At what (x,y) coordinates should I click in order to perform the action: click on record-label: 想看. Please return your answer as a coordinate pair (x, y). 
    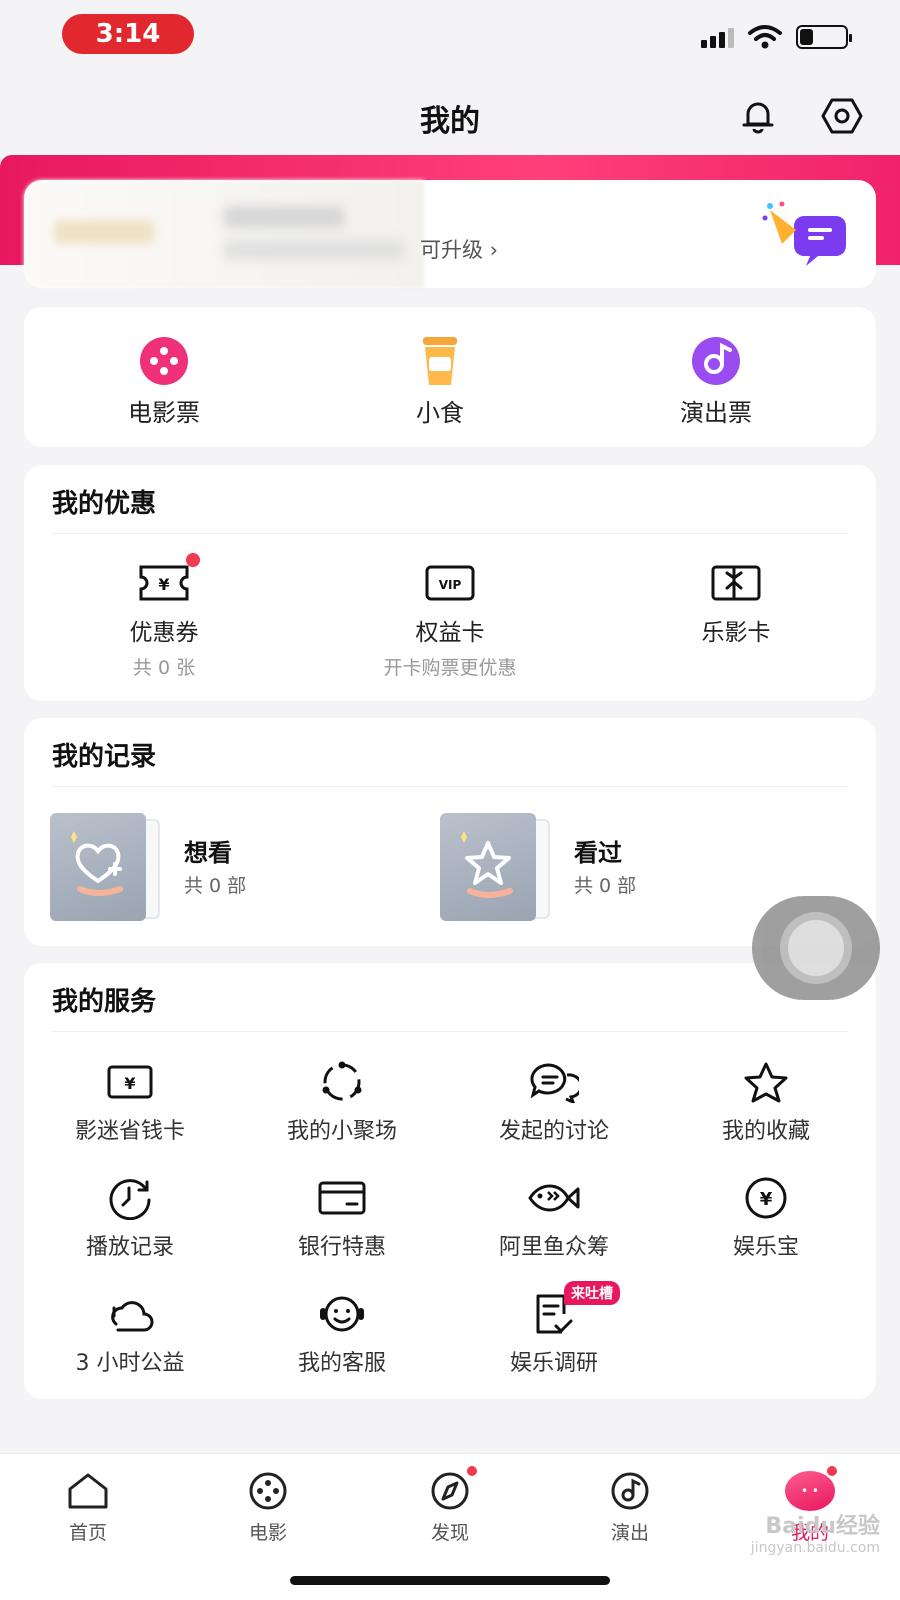
    Looking at the image, I should click on (208, 853).